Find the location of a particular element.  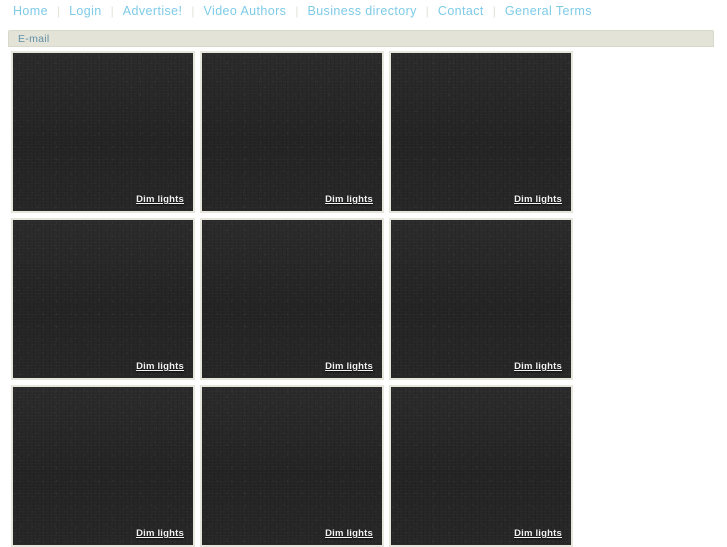

nav-link-login: Login is located at coordinates (85, 11).